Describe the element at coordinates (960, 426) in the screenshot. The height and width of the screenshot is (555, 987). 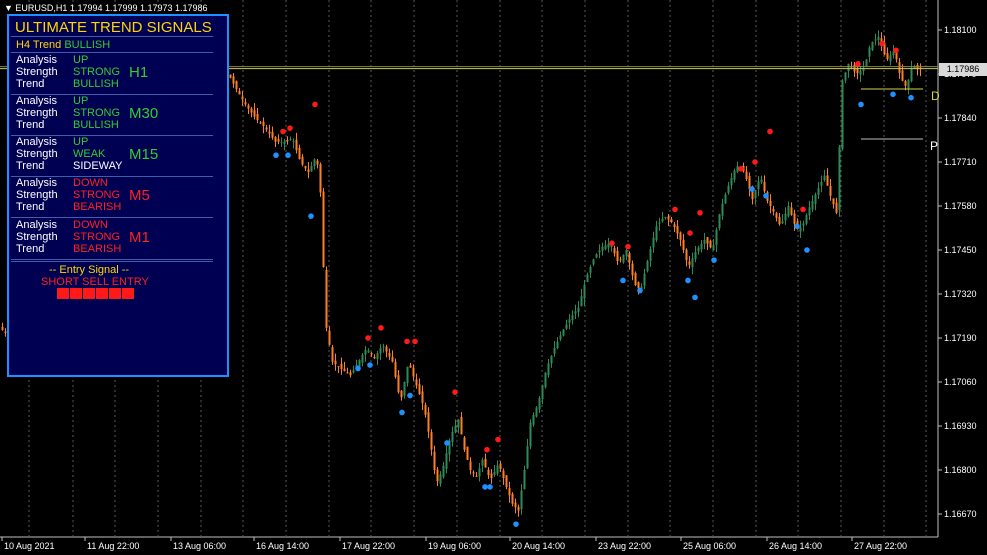
I see `price-axis-label: 1.16930` at that location.